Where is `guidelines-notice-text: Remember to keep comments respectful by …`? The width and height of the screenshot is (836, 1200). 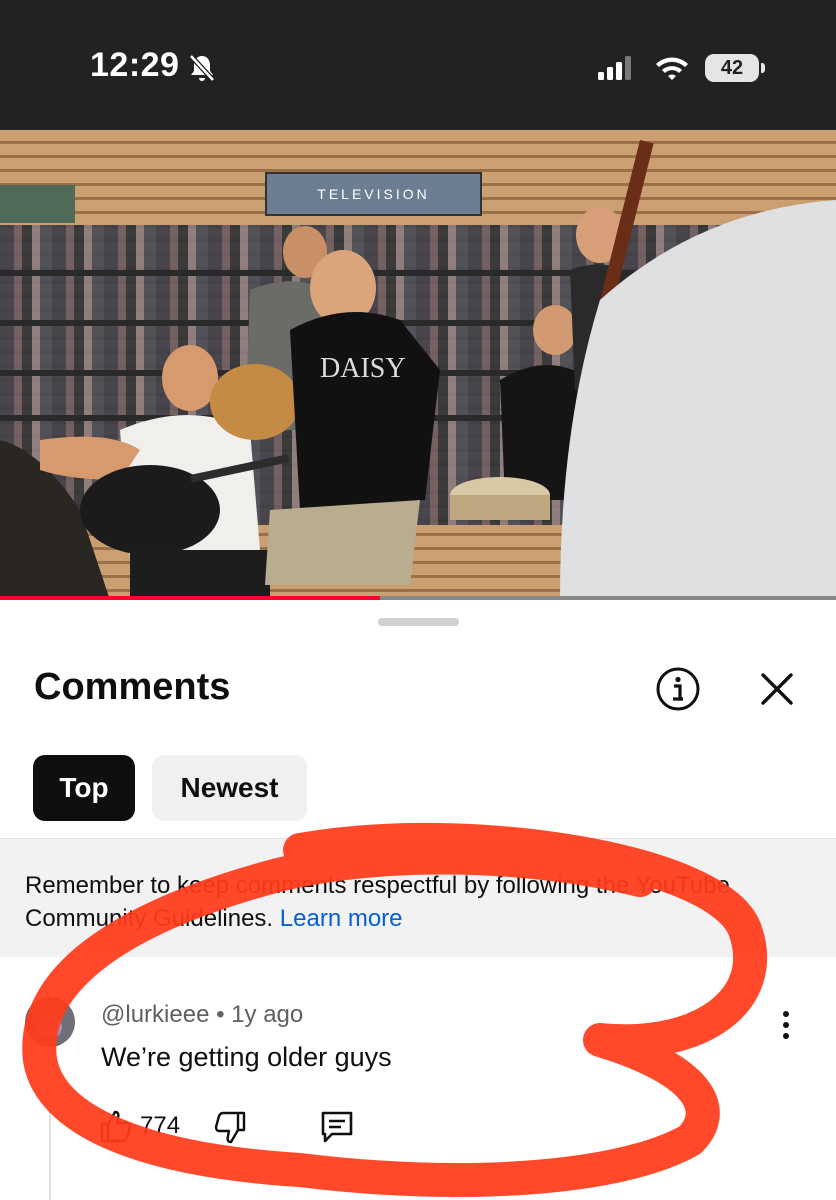 guidelines-notice-text: Remember to keep comments respectful by … is located at coordinates (420, 902).